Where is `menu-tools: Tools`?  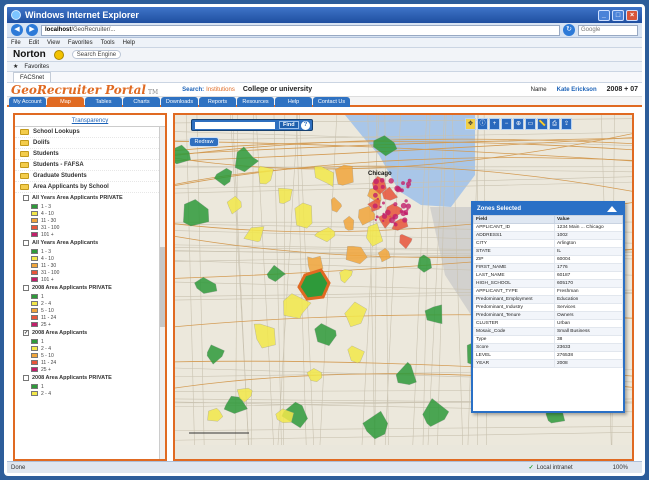 menu-tools: Tools is located at coordinates (108, 43).